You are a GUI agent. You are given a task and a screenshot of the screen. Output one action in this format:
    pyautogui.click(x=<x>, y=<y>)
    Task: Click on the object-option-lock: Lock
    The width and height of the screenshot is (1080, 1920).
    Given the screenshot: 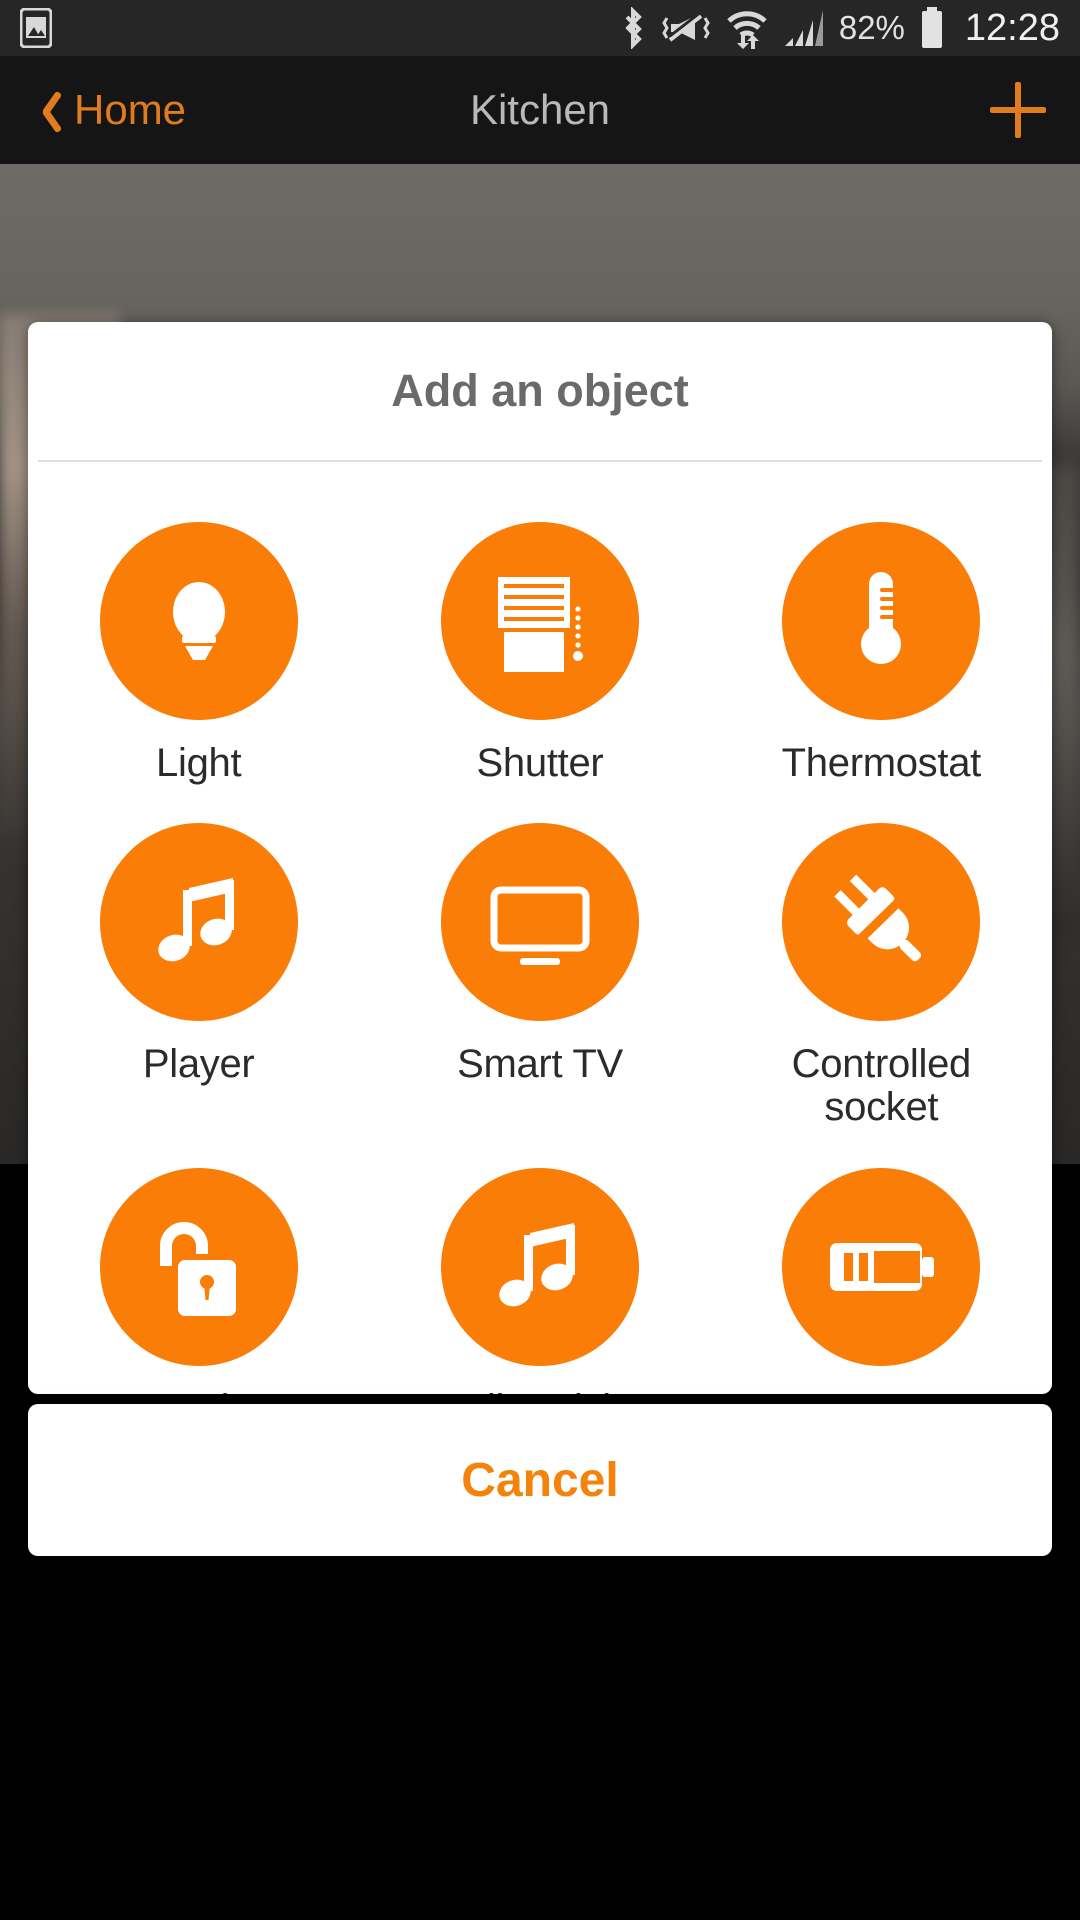 What is the action you would take?
    pyautogui.click(x=198, y=1262)
    